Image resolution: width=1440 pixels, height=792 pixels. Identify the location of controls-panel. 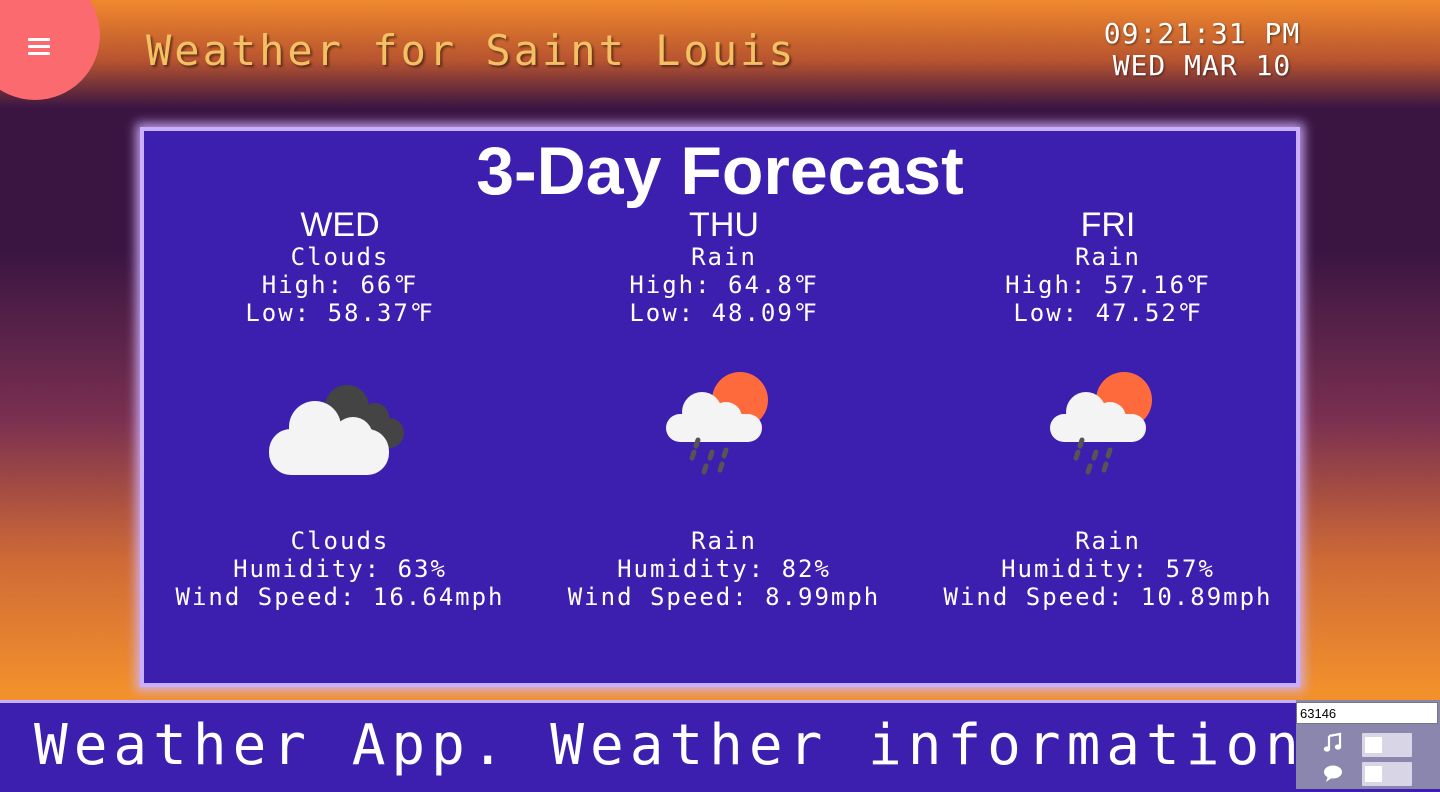
(1368, 744).